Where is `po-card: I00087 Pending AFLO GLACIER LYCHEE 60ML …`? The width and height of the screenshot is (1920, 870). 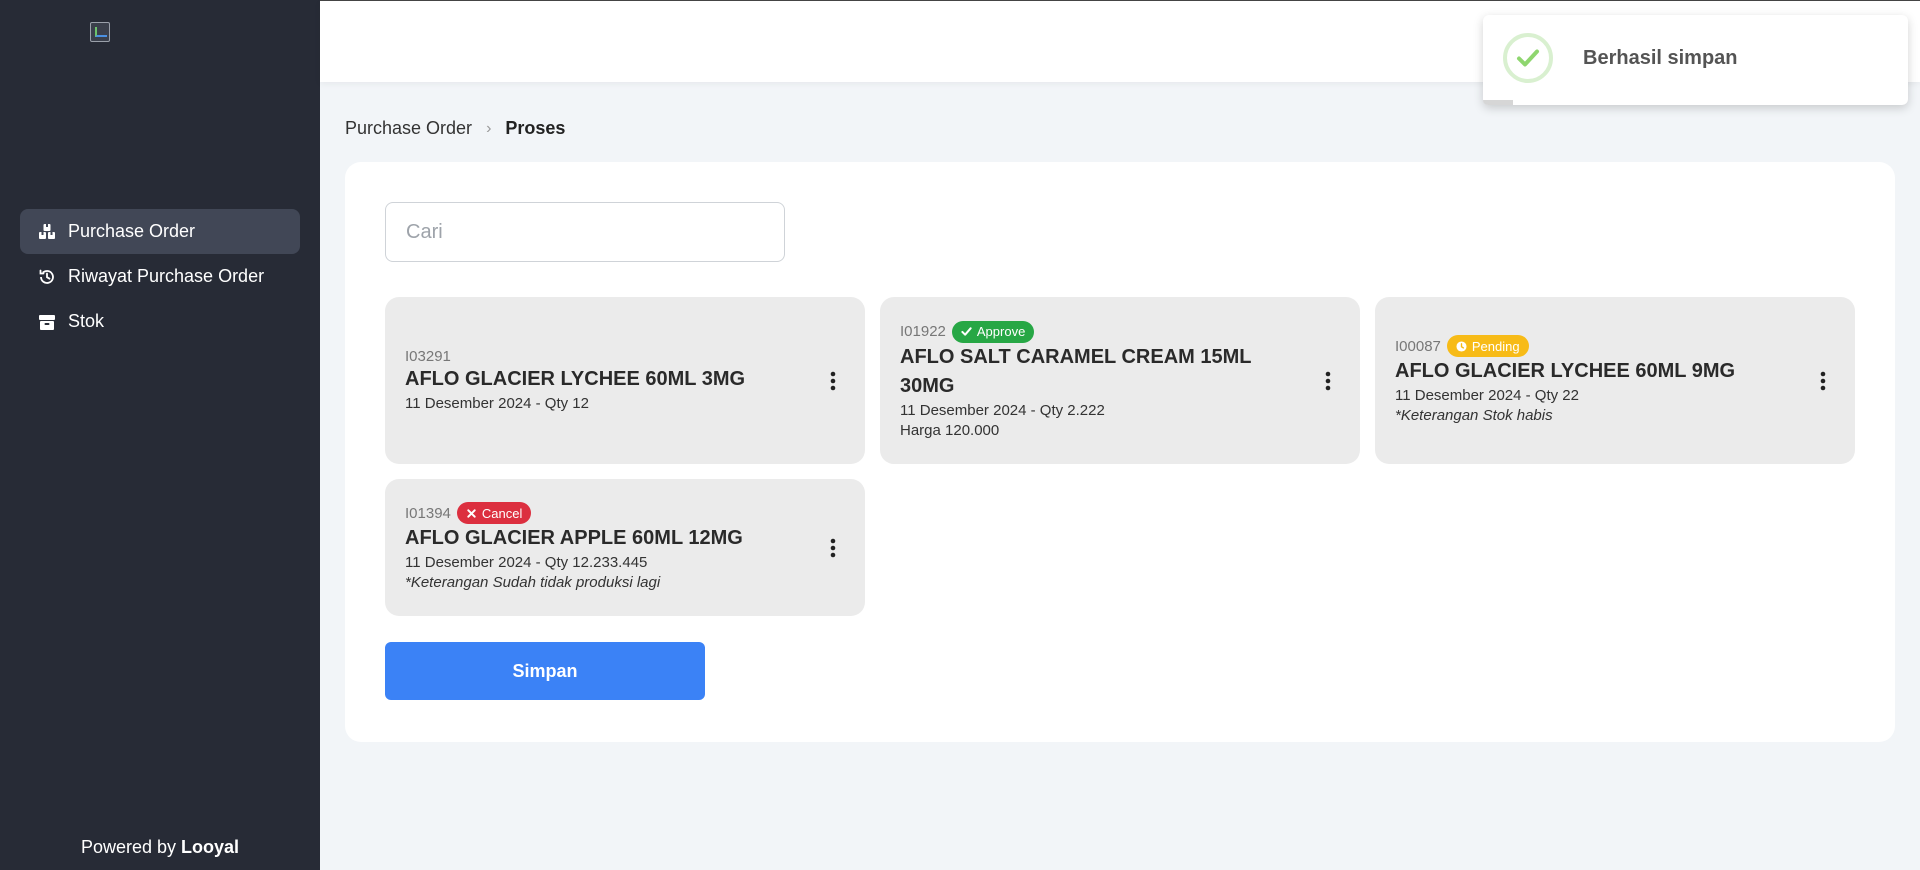 po-card: I00087 Pending AFLO GLACIER LYCHEE 60ML … is located at coordinates (1615, 380).